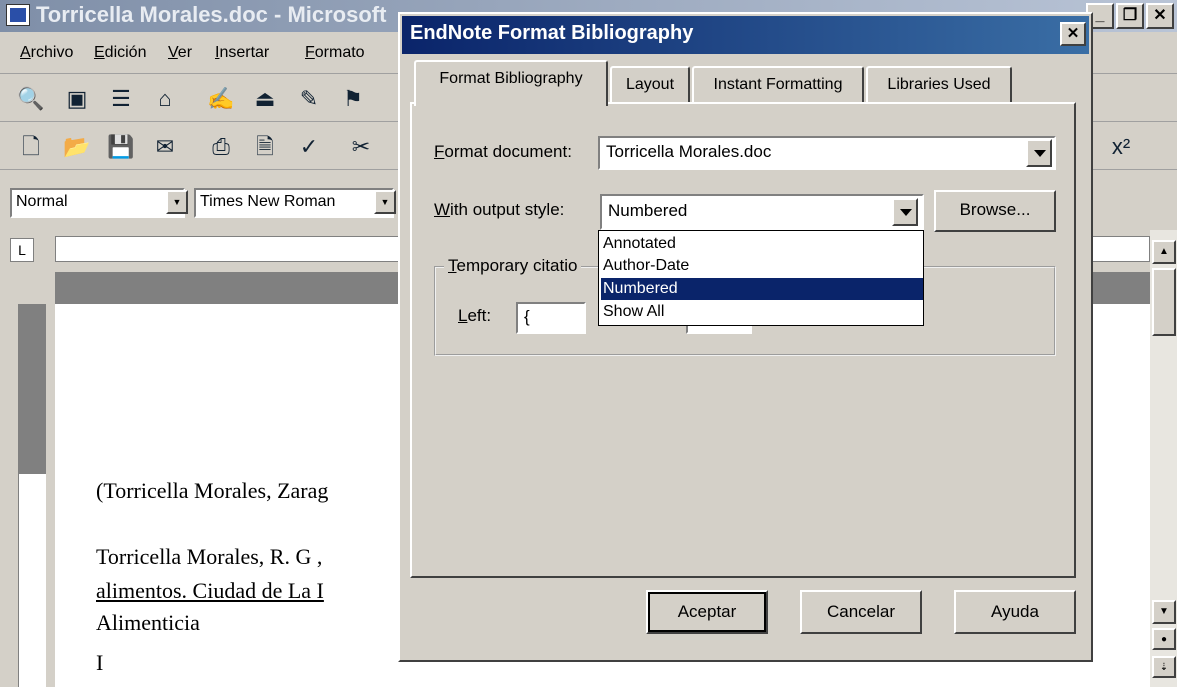  Describe the element at coordinates (22, 250) in the screenshot. I see `tab-stop-icon: L` at that location.